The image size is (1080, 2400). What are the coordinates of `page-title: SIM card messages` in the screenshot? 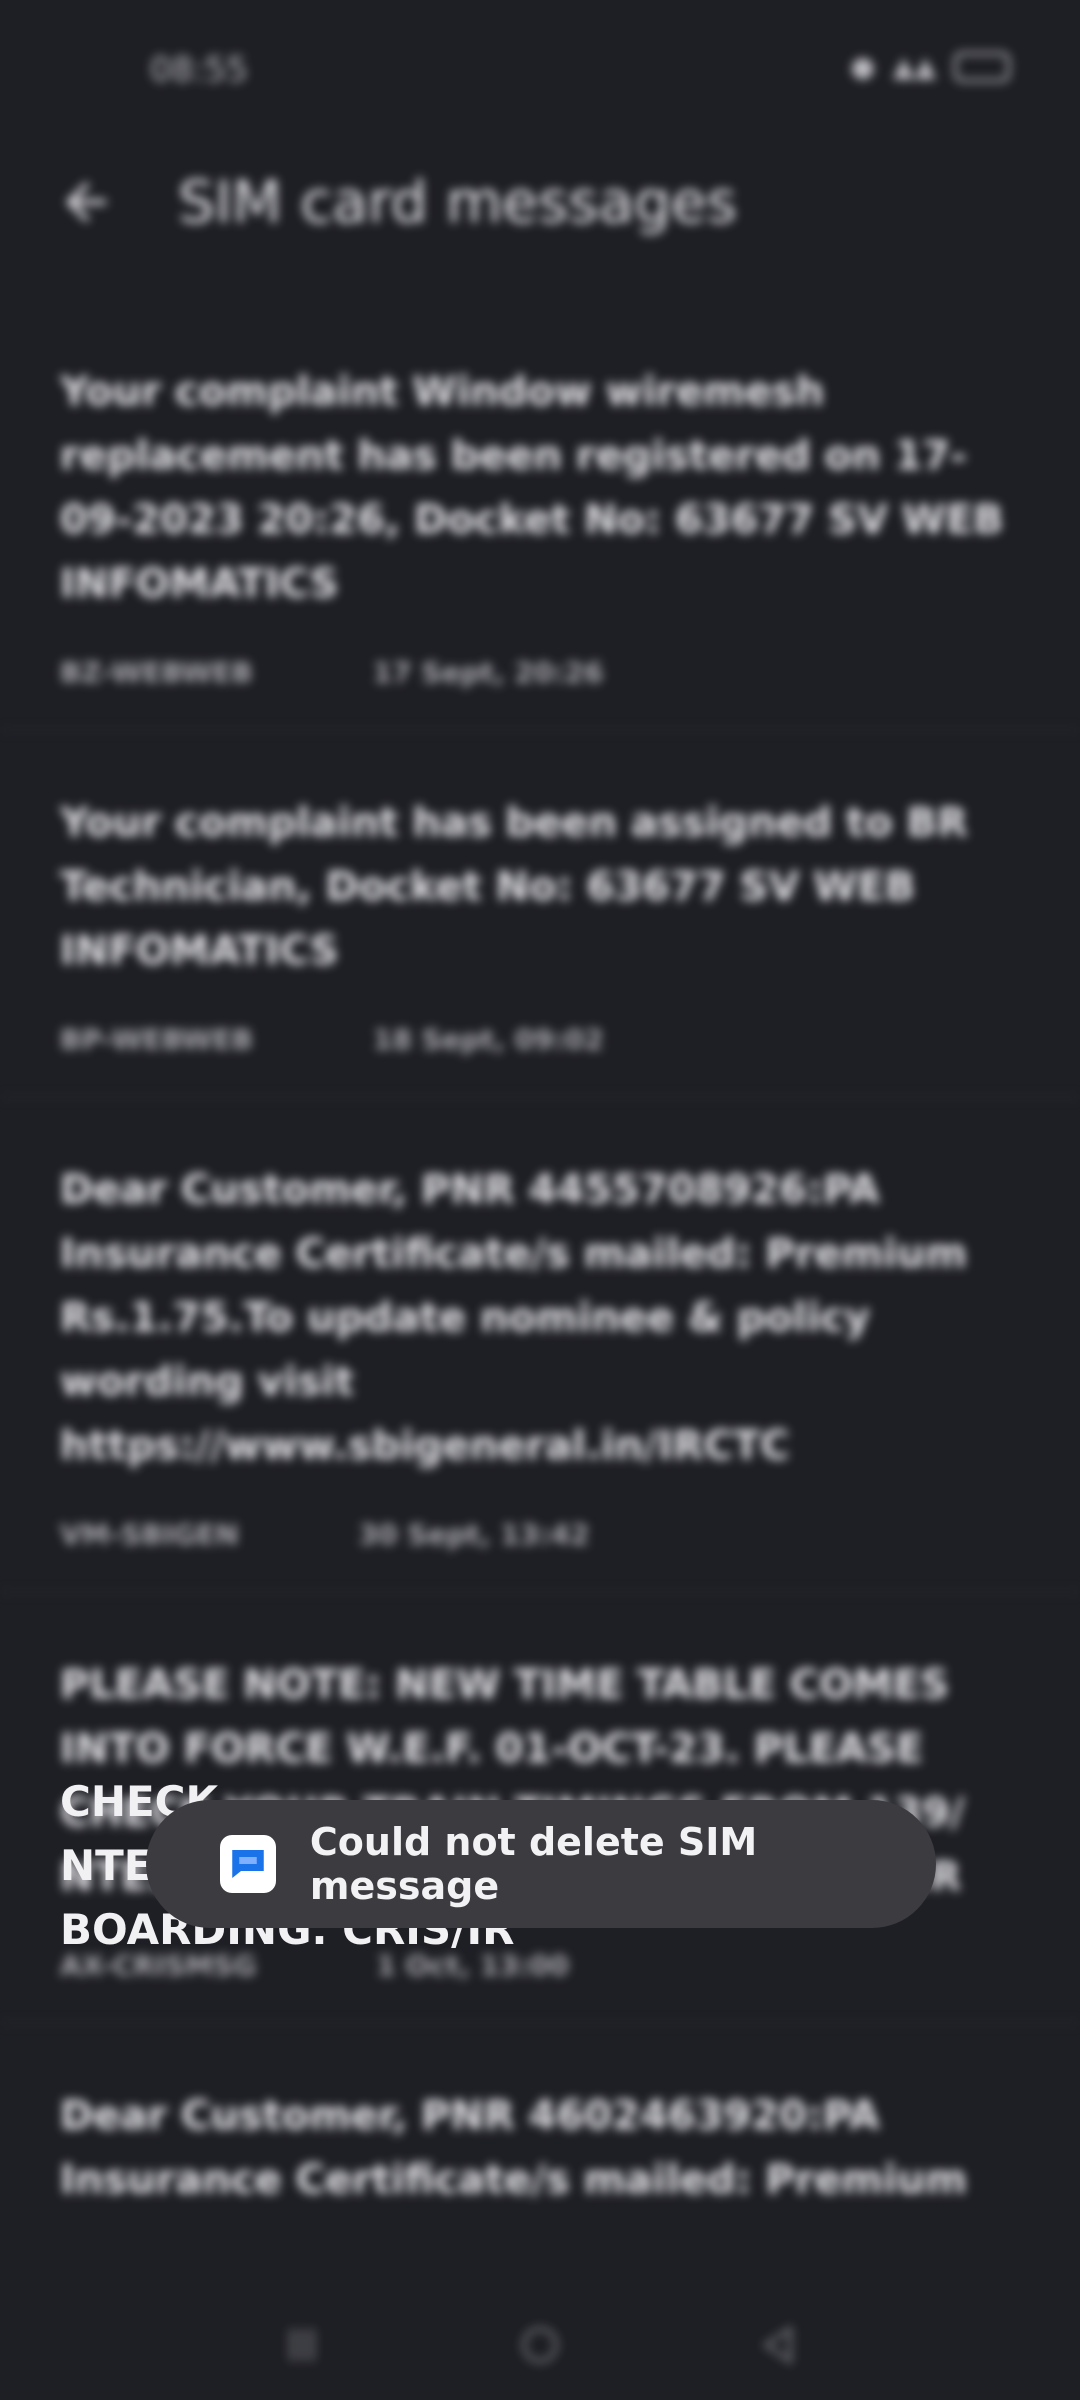 It's located at (457, 202).